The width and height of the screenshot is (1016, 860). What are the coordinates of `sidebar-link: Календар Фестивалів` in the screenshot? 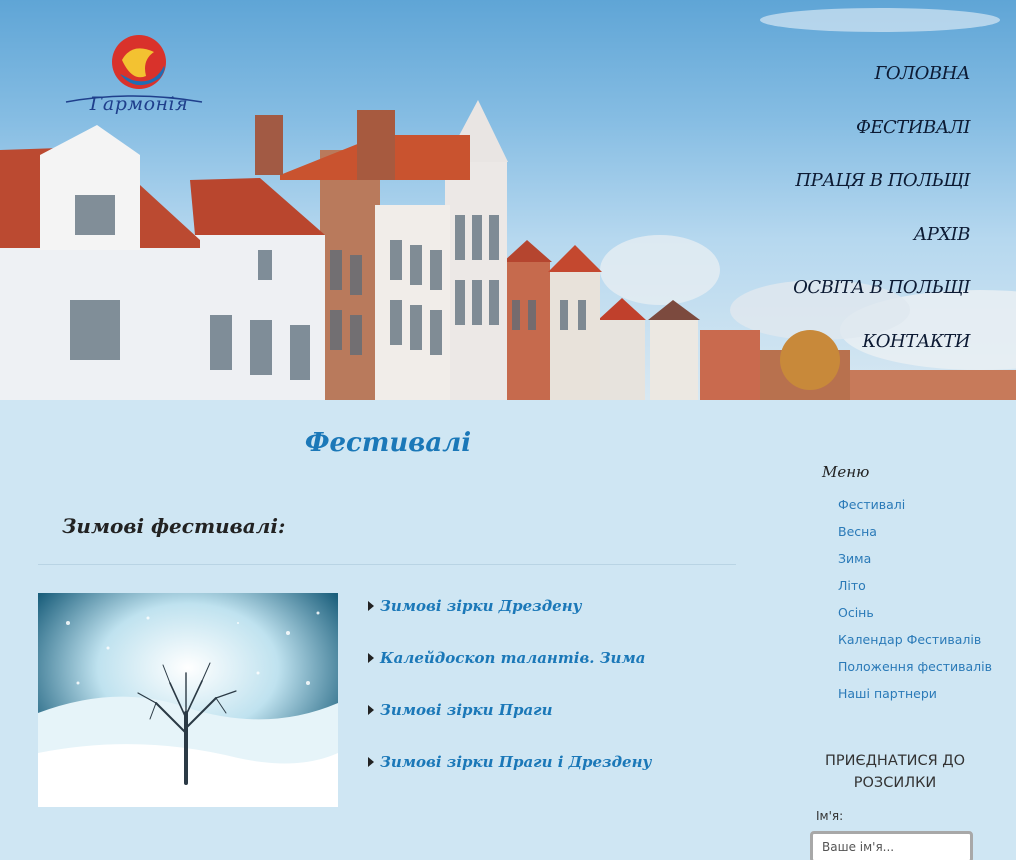 It's located at (909, 639).